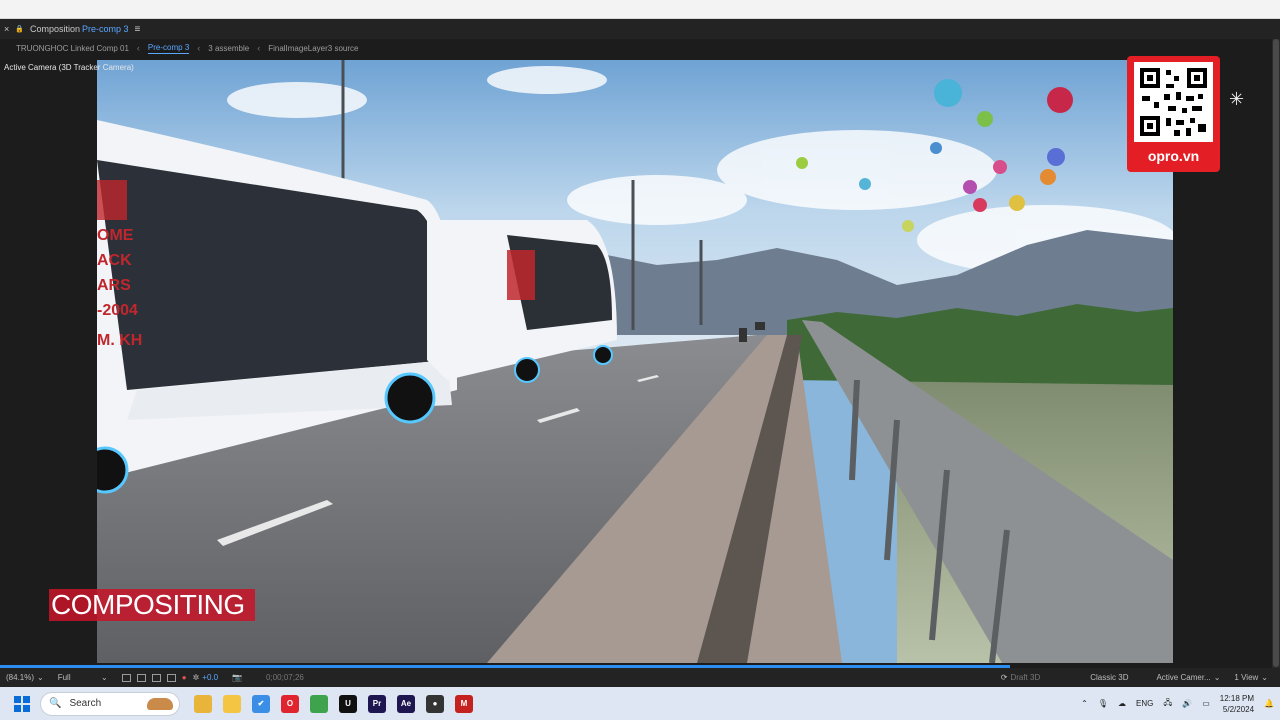  Describe the element at coordinates (1122, 703) in the screenshot. I see `cloud-icon: ☁` at that location.